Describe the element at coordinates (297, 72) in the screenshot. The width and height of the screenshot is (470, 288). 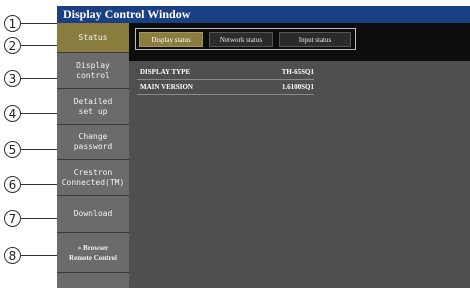
I see `info-value: TH-65SQ1` at that location.